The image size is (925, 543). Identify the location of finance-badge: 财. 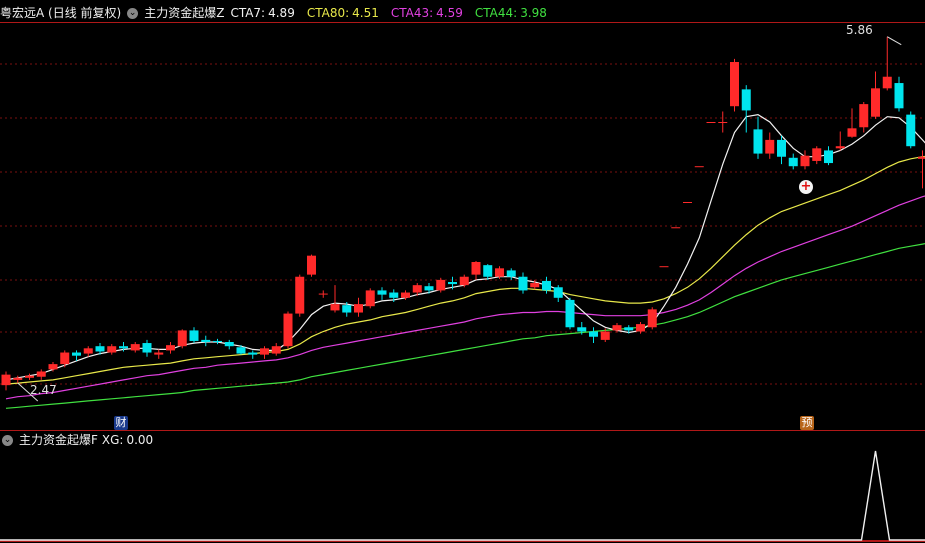
(121, 423).